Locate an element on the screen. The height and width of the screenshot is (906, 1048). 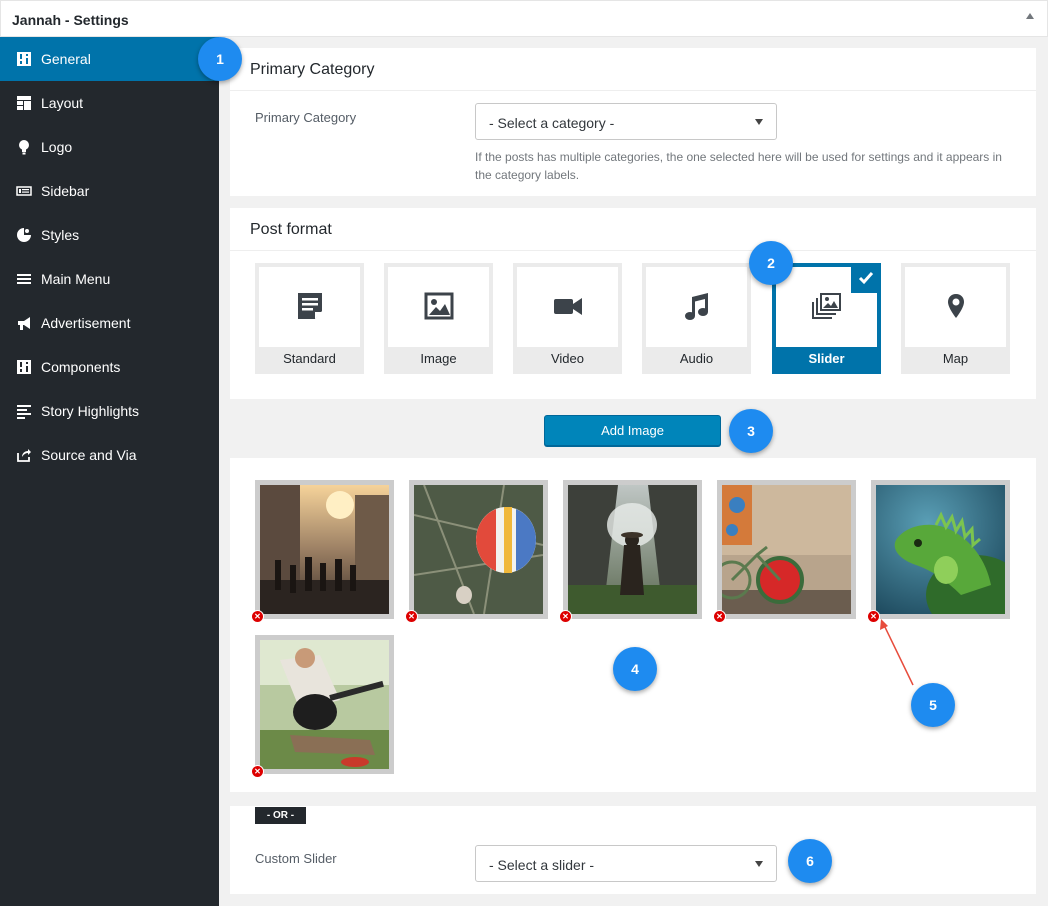
sidebar-item-label: Layout is located at coordinates (62, 103).